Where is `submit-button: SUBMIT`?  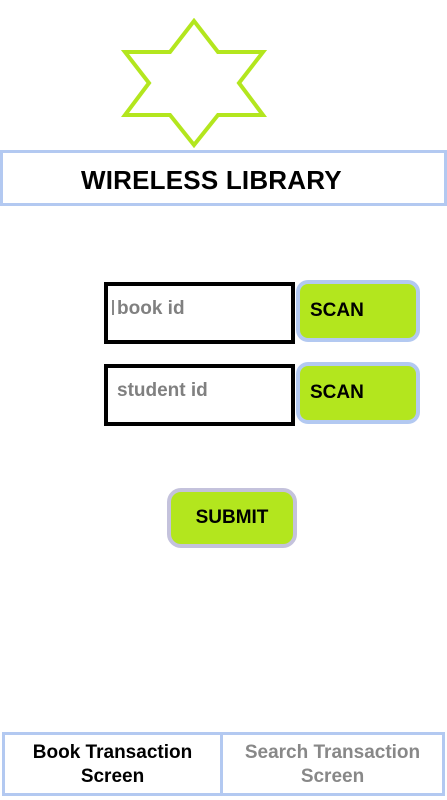 submit-button: SUBMIT is located at coordinates (232, 518).